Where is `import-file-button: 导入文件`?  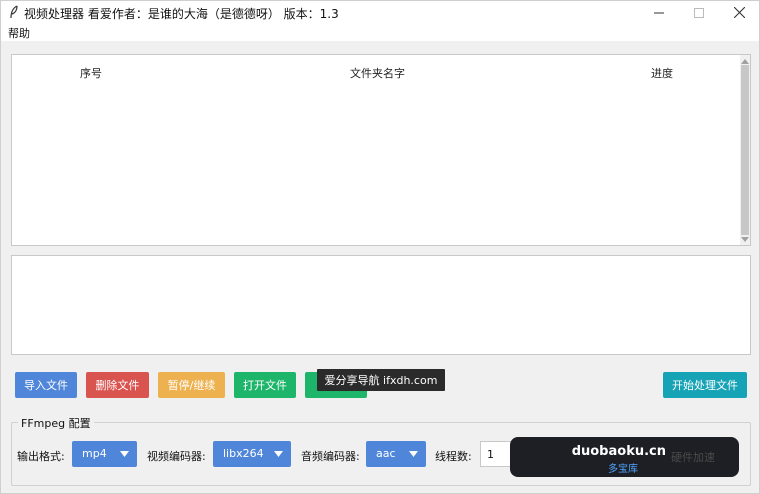 import-file-button: 导入文件 is located at coordinates (46, 385).